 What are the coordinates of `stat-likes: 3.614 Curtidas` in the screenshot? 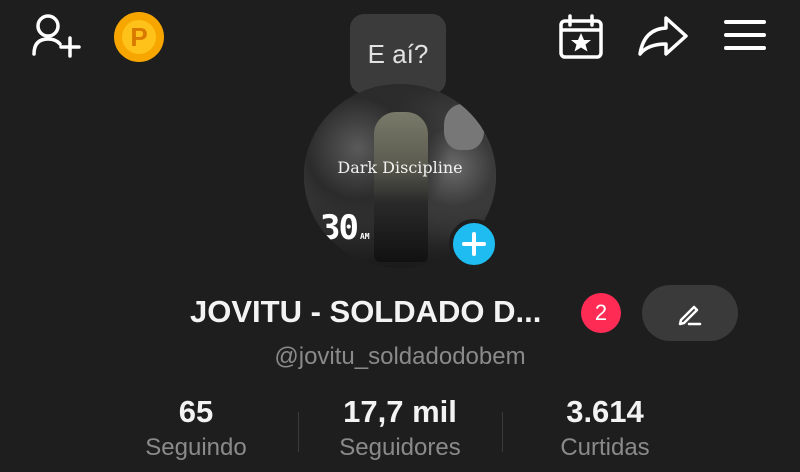 It's located at (605, 428).